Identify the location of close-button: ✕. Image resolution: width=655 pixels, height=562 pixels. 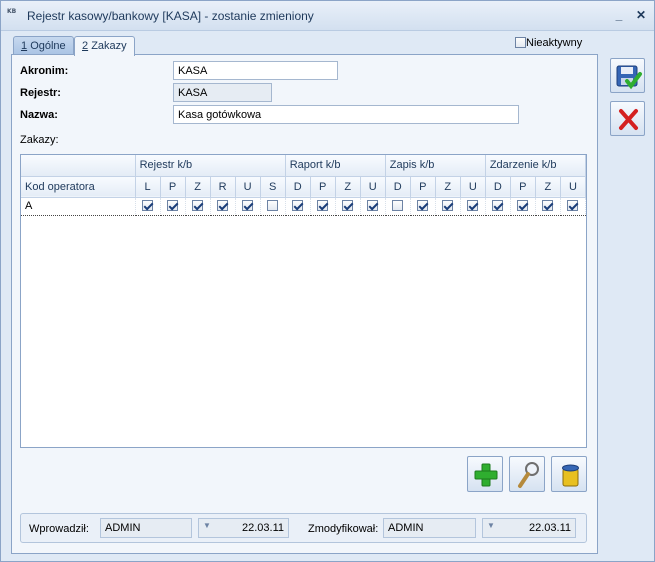
(641, 15).